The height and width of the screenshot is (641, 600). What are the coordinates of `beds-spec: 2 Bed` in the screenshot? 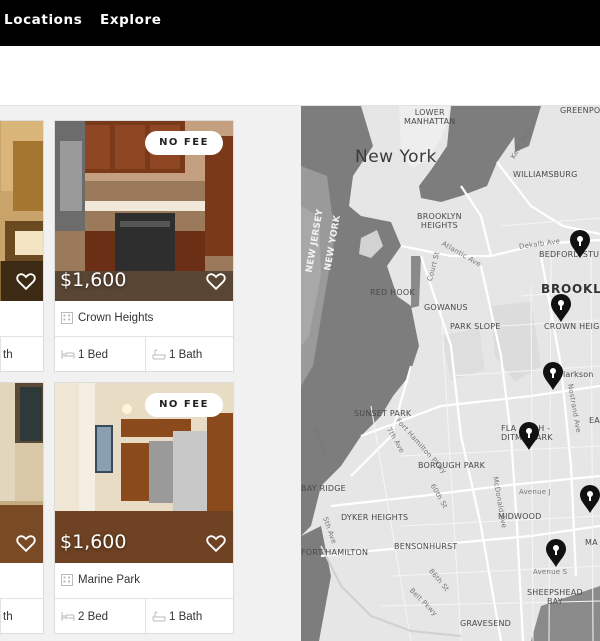 It's located at (100, 617).